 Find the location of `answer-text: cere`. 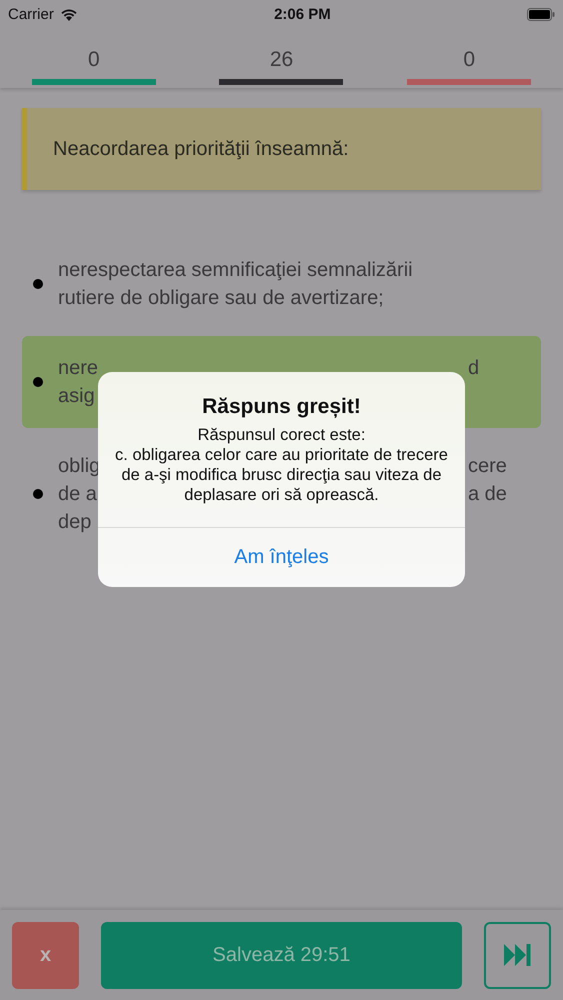

answer-text: cere is located at coordinates (488, 466).